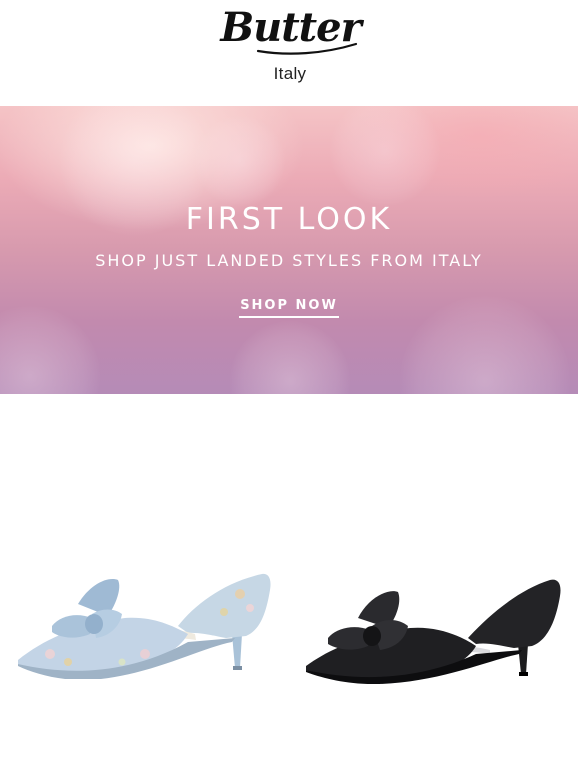  What do you see at coordinates (144, 626) in the screenshot?
I see `pale-blue-bow-pump-icon` at bounding box center [144, 626].